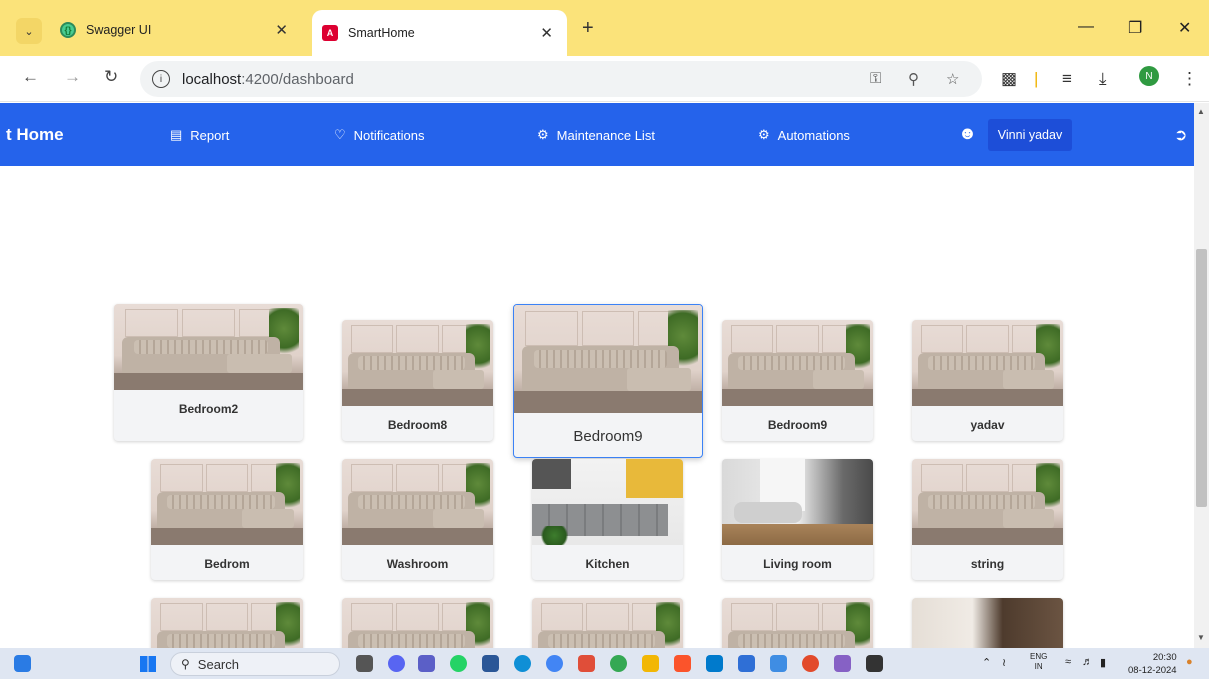  Describe the element at coordinates (176, 134) in the screenshot. I see `report-icon: ▤` at that location.